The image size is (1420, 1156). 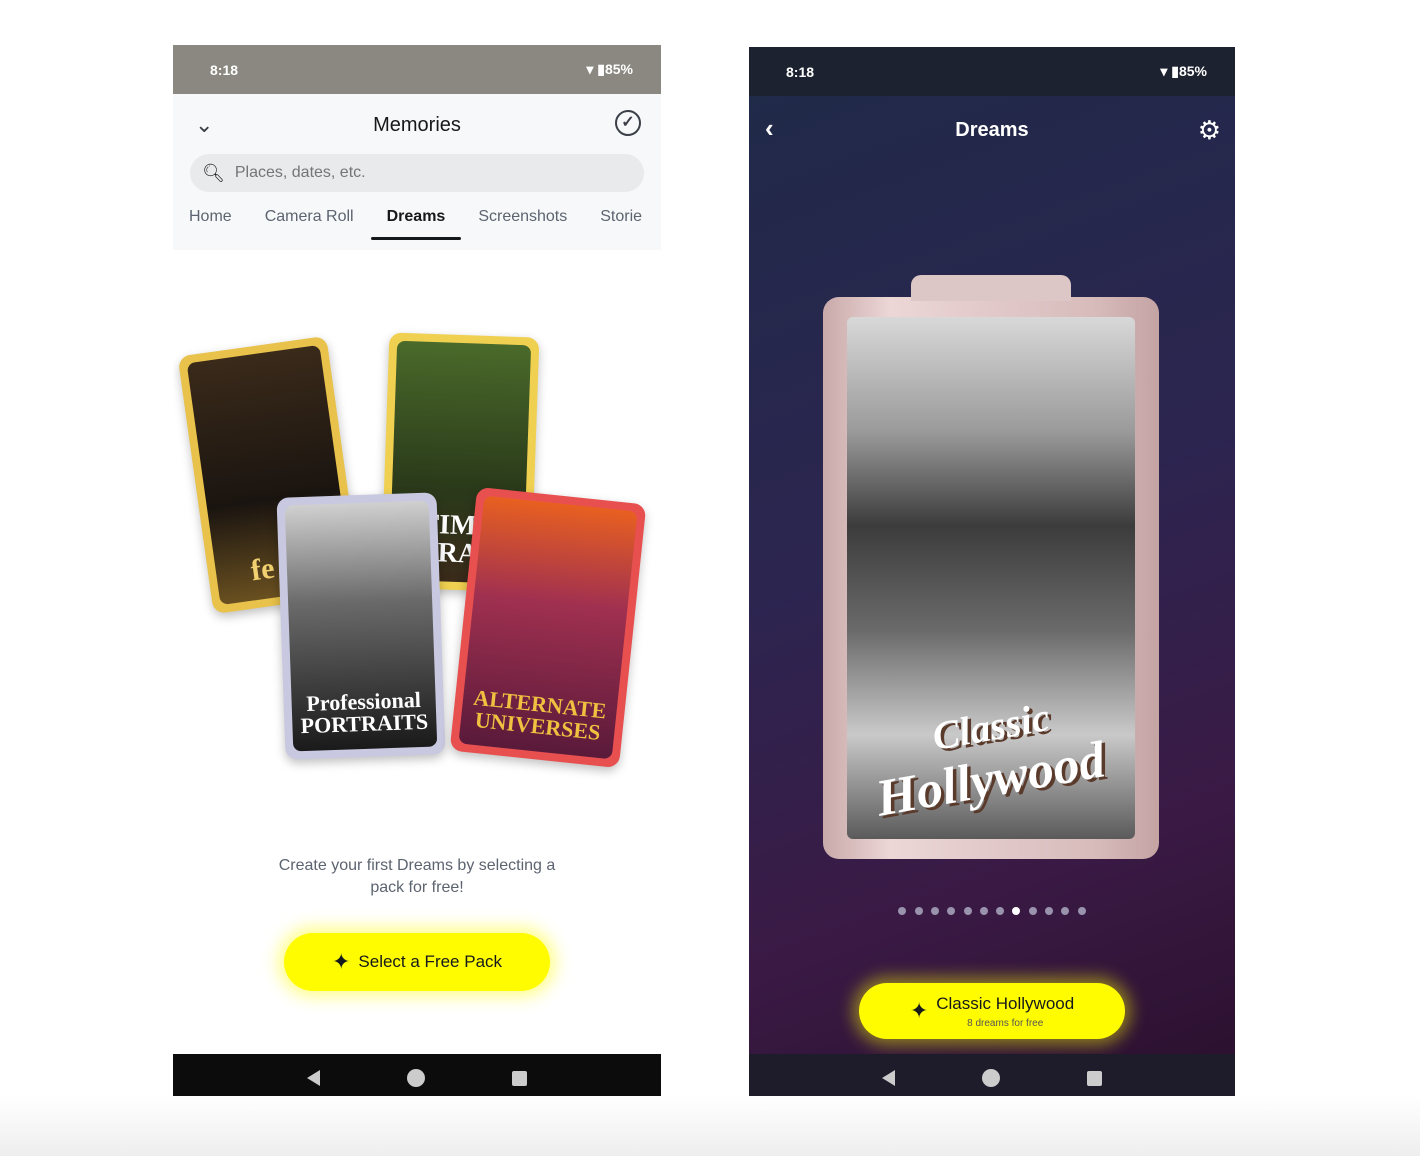 I want to click on page-title: Dreams, so click(x=992, y=130).